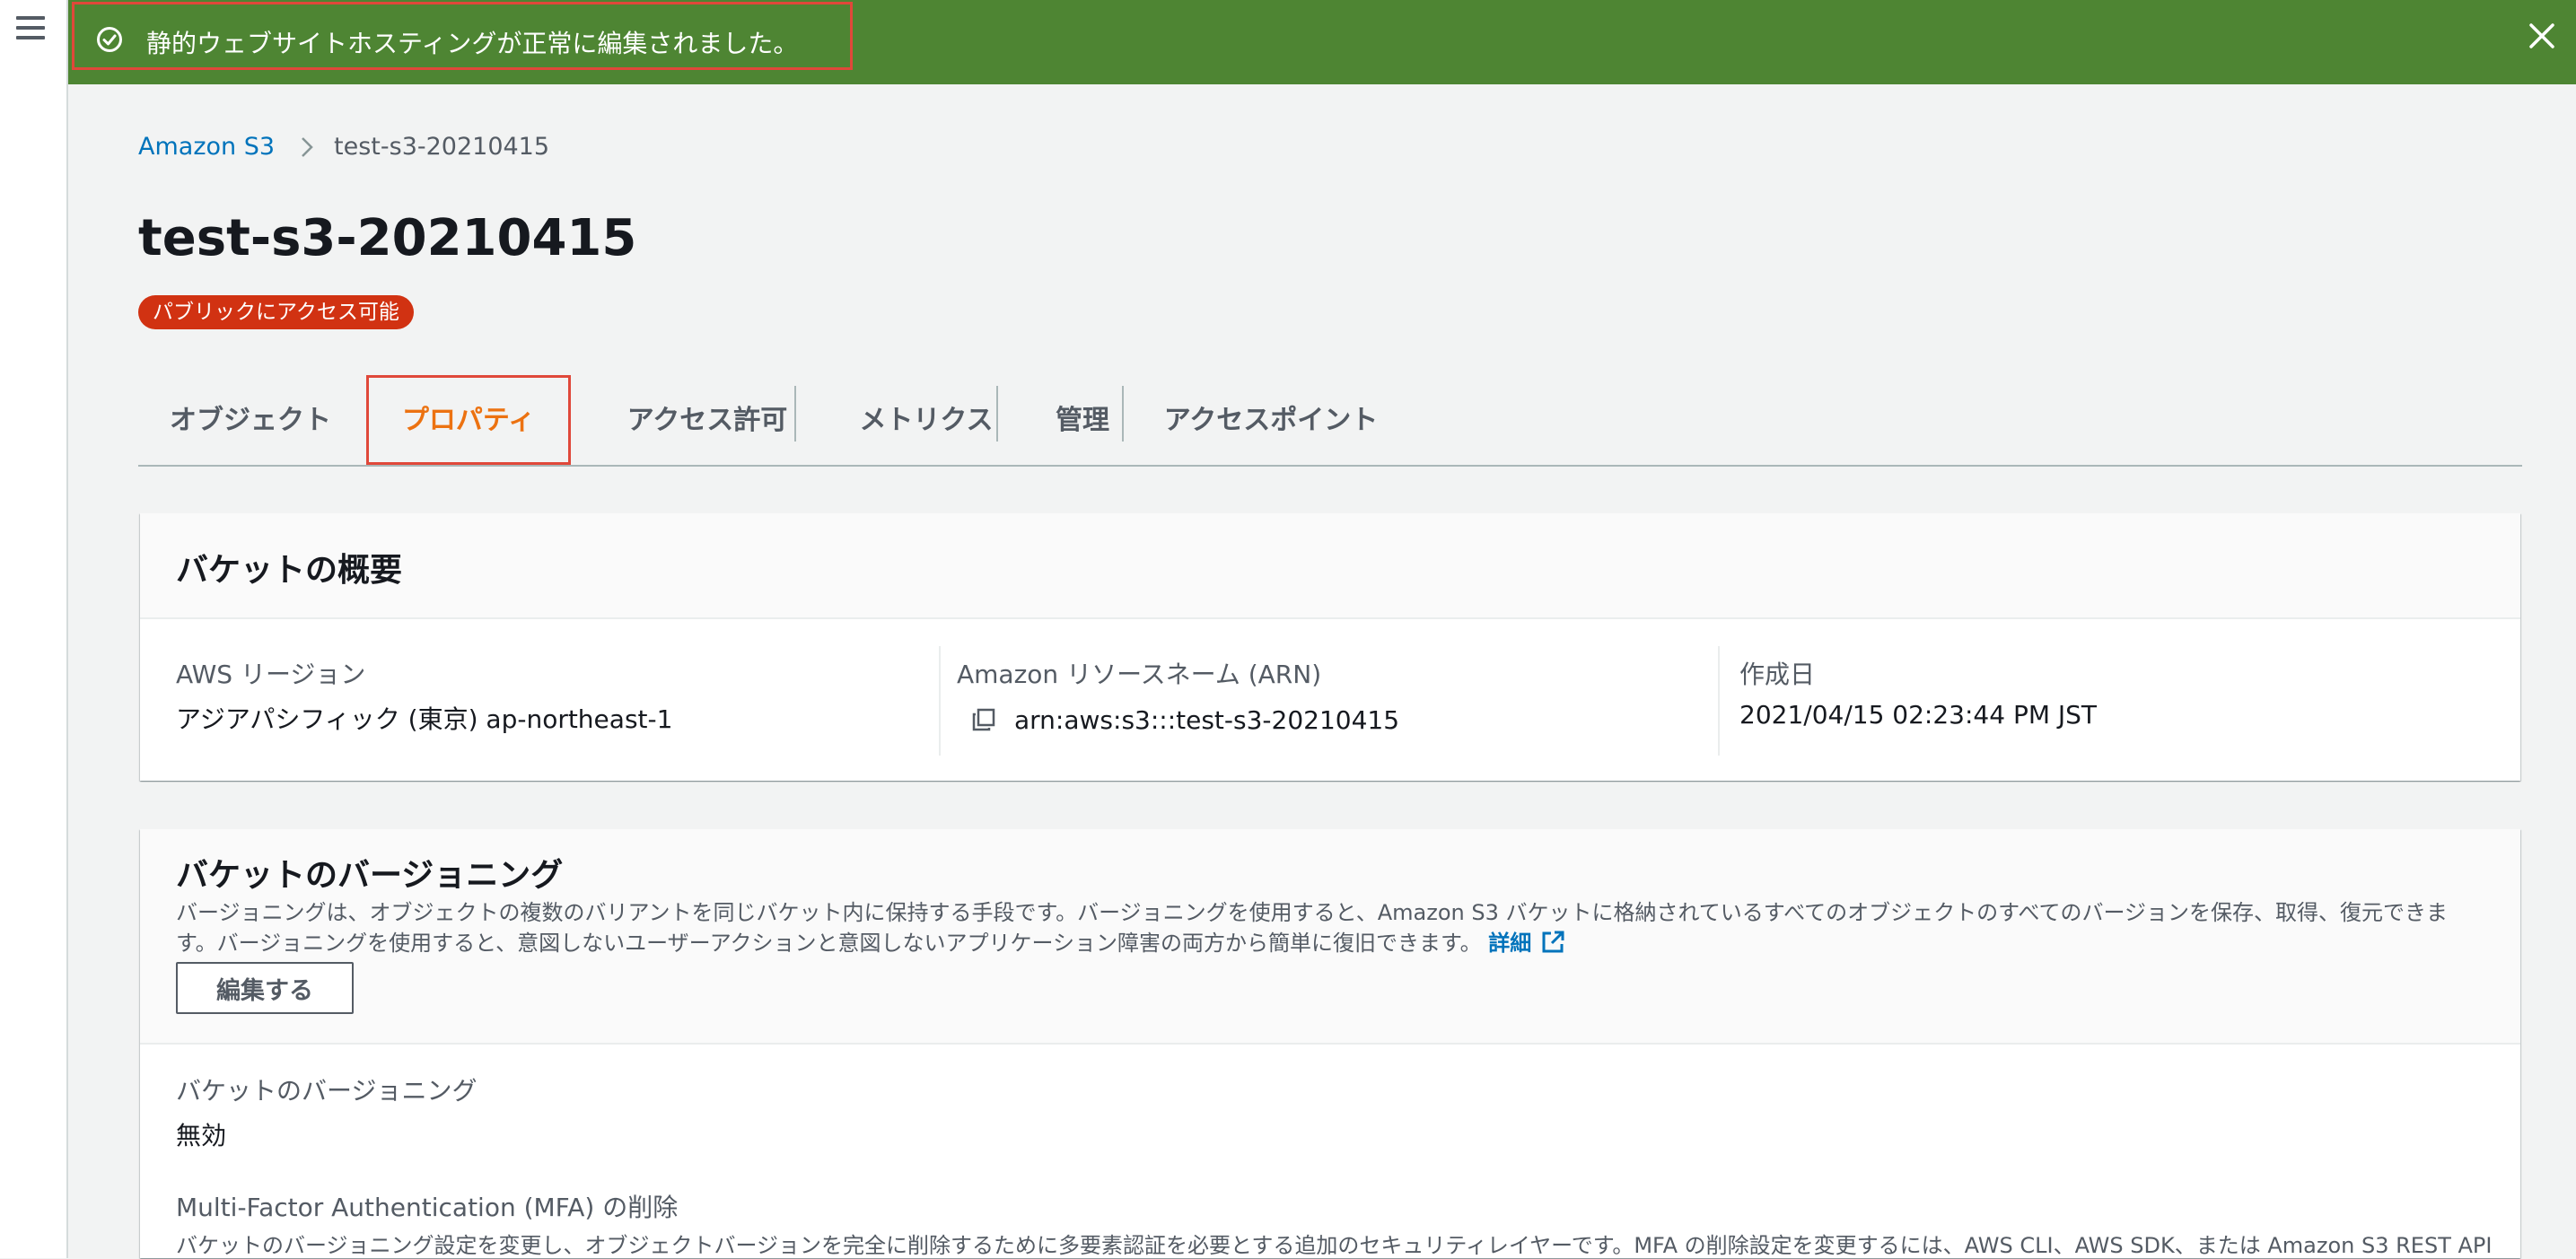 The width and height of the screenshot is (2576, 1259). Describe the element at coordinates (926, 417) in the screenshot. I see `tab-metrics: メトリクス` at that location.